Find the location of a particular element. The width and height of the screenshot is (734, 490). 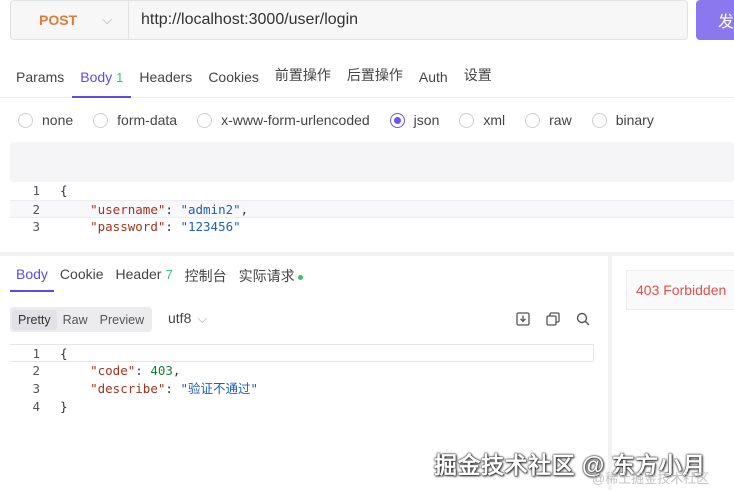

status-dot-icon is located at coordinates (300, 277).